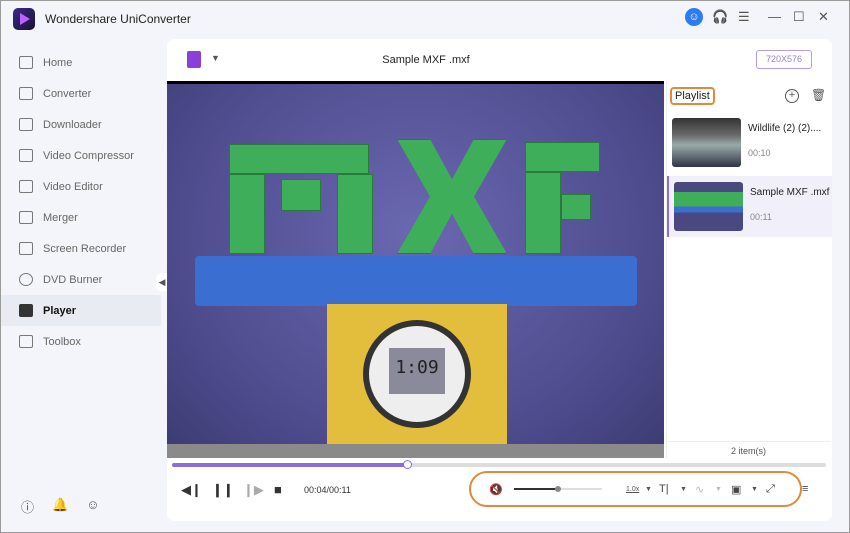  What do you see at coordinates (699, 489) in the screenshot?
I see `audio-track-icon: ∿` at bounding box center [699, 489].